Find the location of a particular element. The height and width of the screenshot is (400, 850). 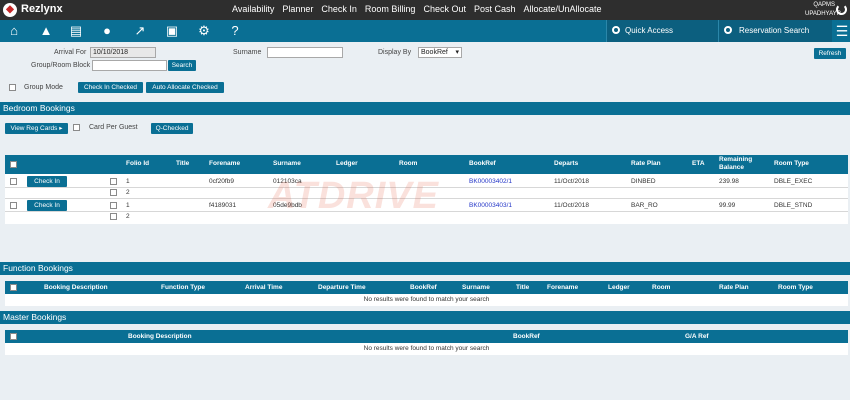

atdrive-watermark: ATDRIVE is located at coordinates (353, 196).